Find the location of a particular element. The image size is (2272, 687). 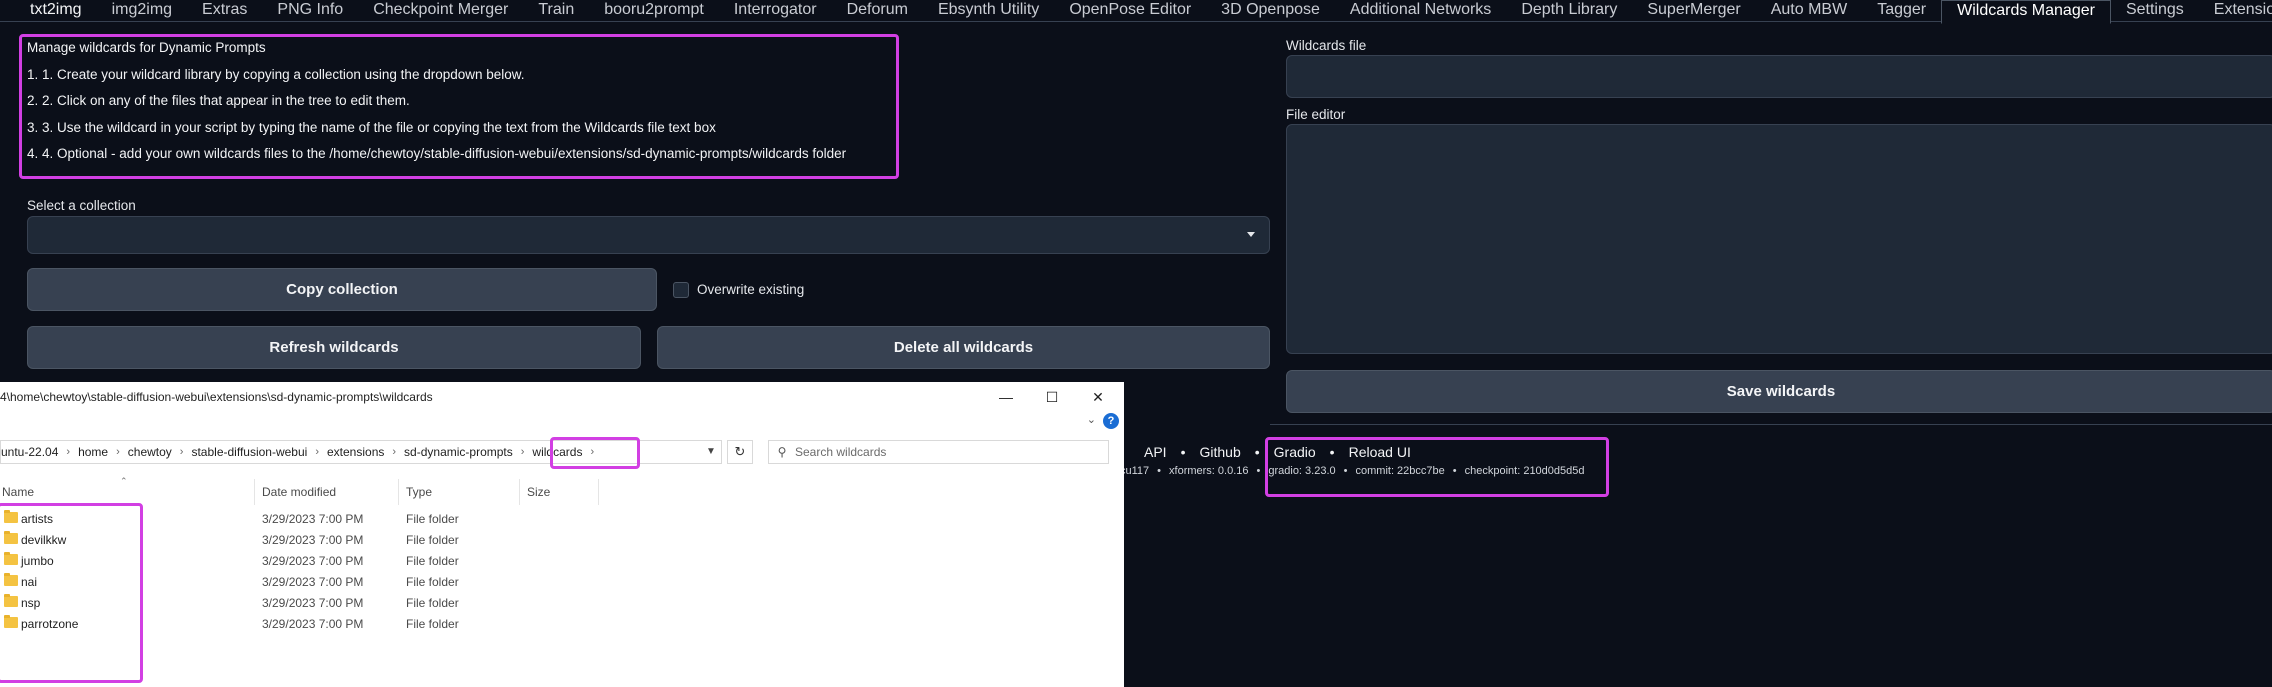

breadcrumb-item: sd-dynamic-prompts is located at coordinates (458, 452).